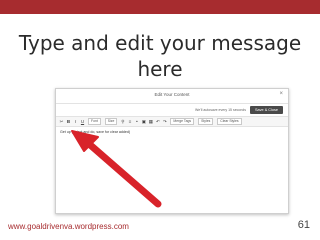  Describe the element at coordinates (75, 121) in the screenshot. I see `italic-icon: I` at that location.